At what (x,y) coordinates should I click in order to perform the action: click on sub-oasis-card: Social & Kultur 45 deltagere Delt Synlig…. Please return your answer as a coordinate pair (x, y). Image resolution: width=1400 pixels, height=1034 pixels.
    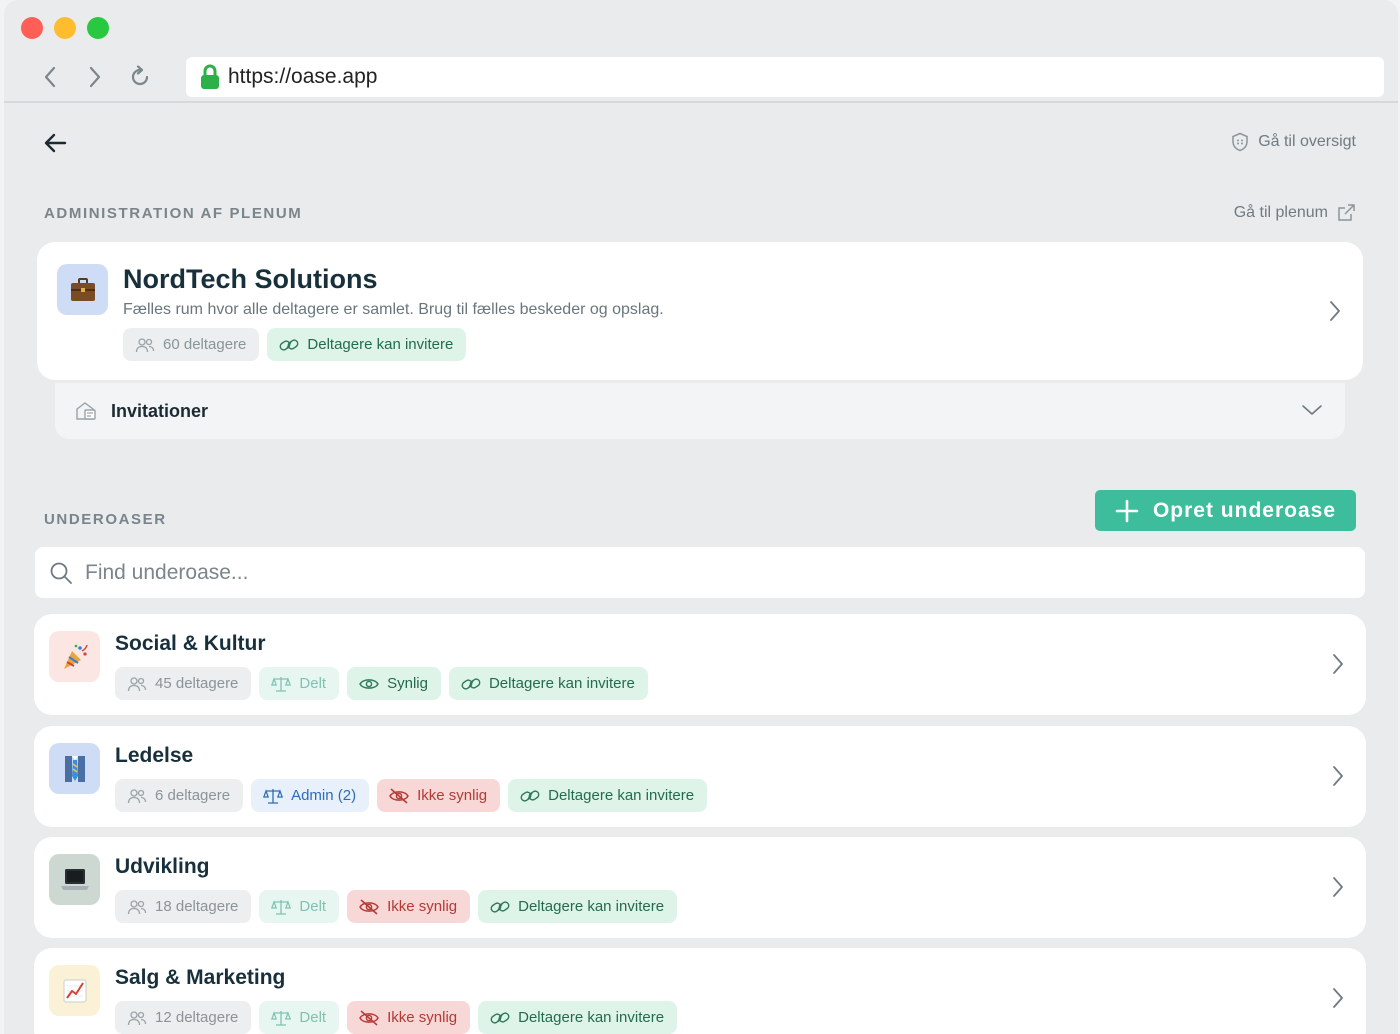
    Looking at the image, I should click on (700, 664).